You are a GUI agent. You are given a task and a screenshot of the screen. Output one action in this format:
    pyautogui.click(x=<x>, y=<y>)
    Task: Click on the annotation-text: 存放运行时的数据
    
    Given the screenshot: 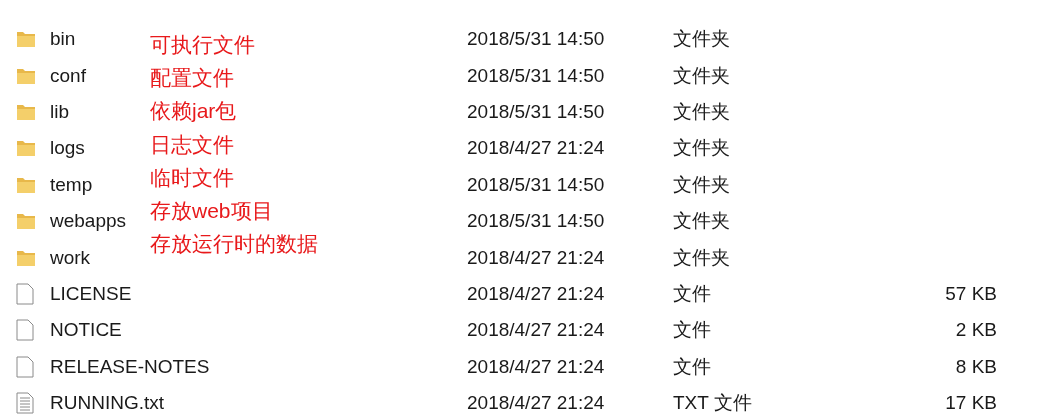 What is the action you would take?
    pyautogui.click(x=234, y=244)
    